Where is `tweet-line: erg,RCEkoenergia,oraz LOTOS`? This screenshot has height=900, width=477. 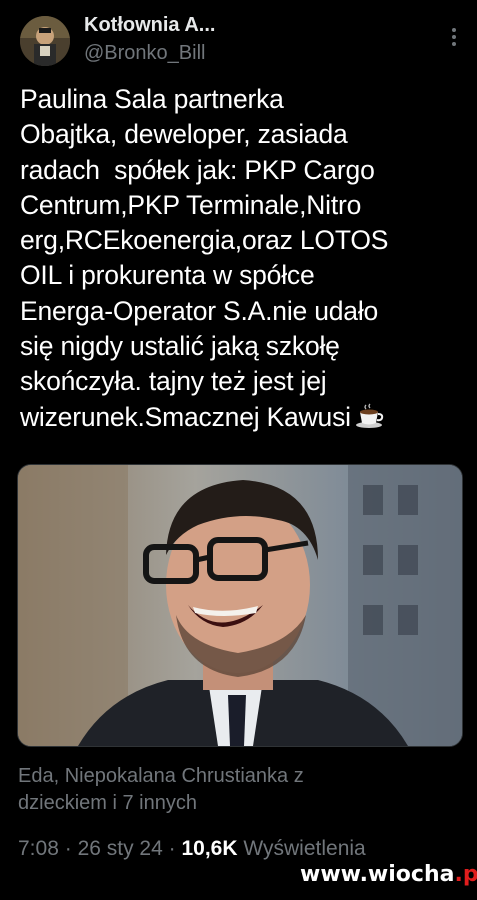 tweet-line: erg,RCEkoenergia,oraz LOTOS is located at coordinates (204, 240).